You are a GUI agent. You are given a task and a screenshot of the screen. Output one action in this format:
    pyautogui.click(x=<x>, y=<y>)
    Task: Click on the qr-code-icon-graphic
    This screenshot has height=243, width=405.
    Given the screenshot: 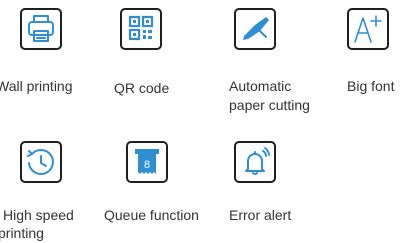 What is the action you would take?
    pyautogui.click(x=141, y=28)
    